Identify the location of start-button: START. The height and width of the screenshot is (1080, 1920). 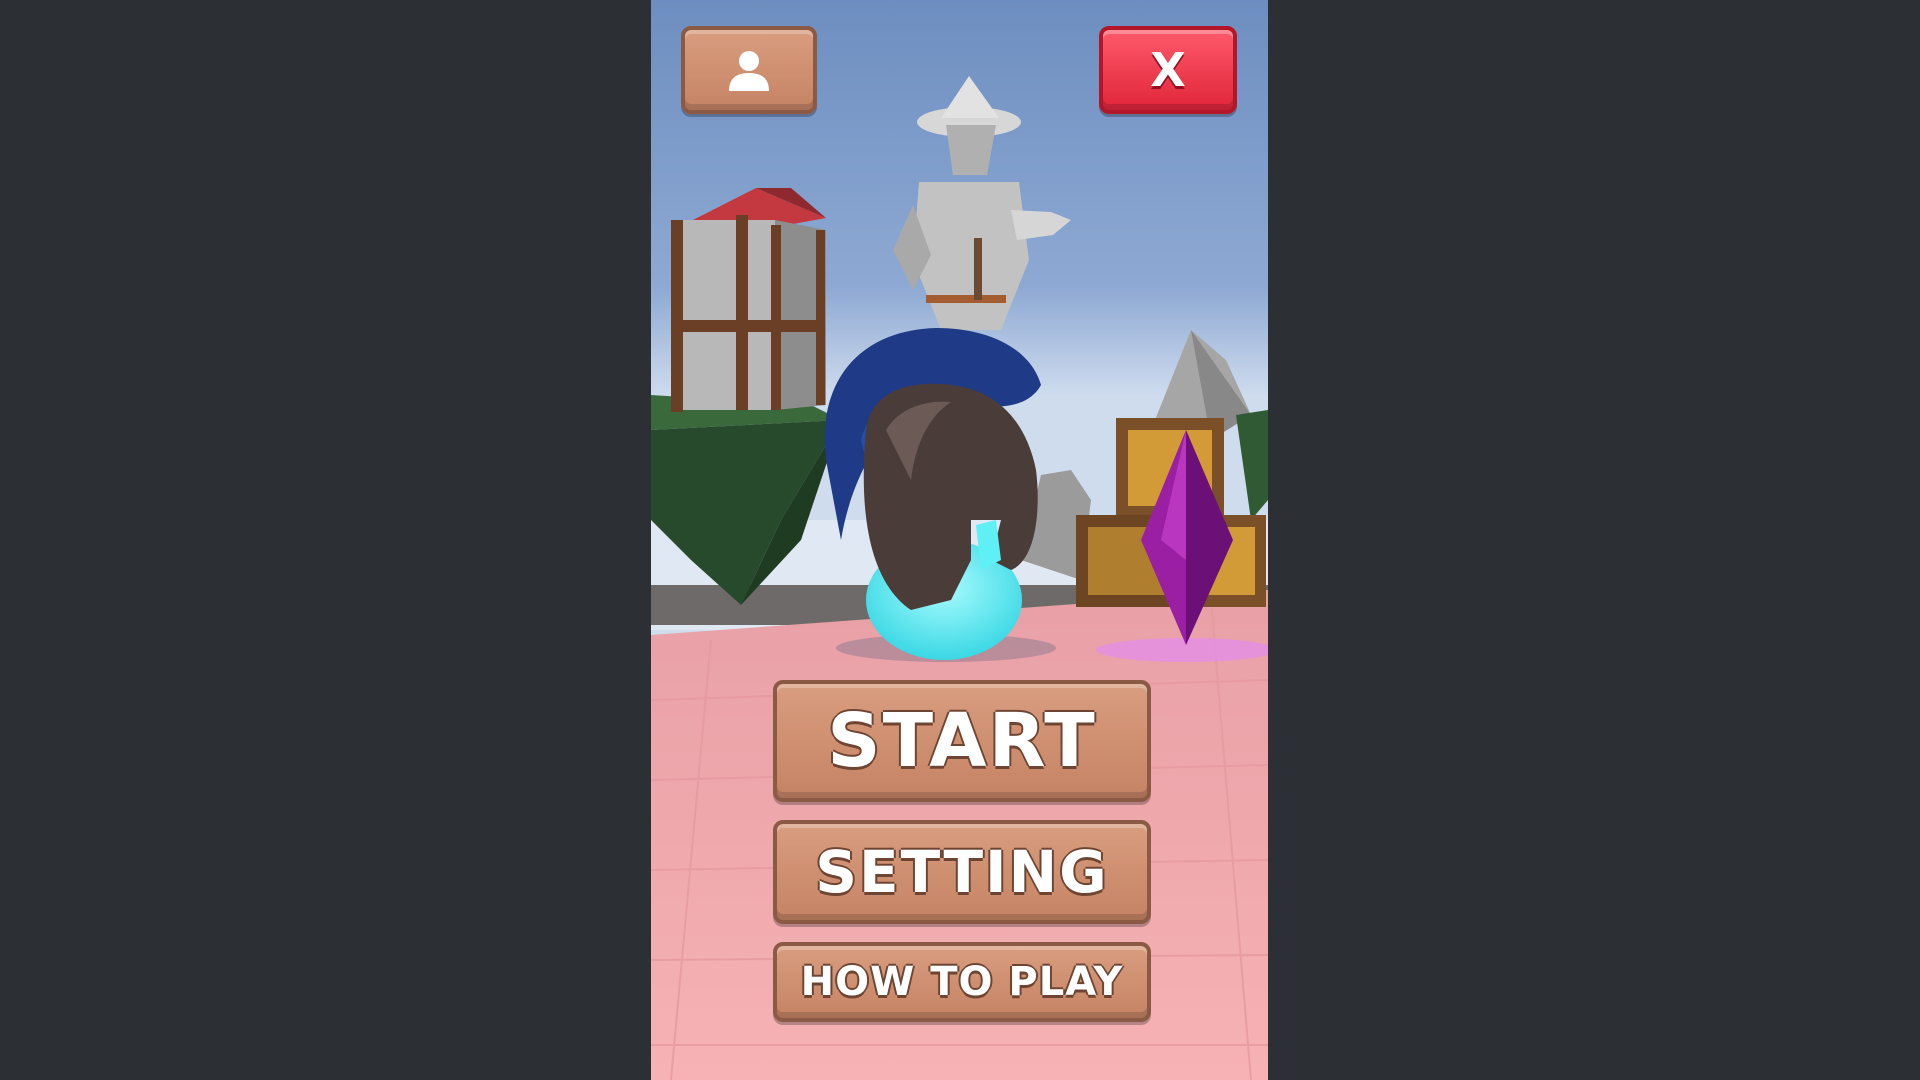
(962, 741).